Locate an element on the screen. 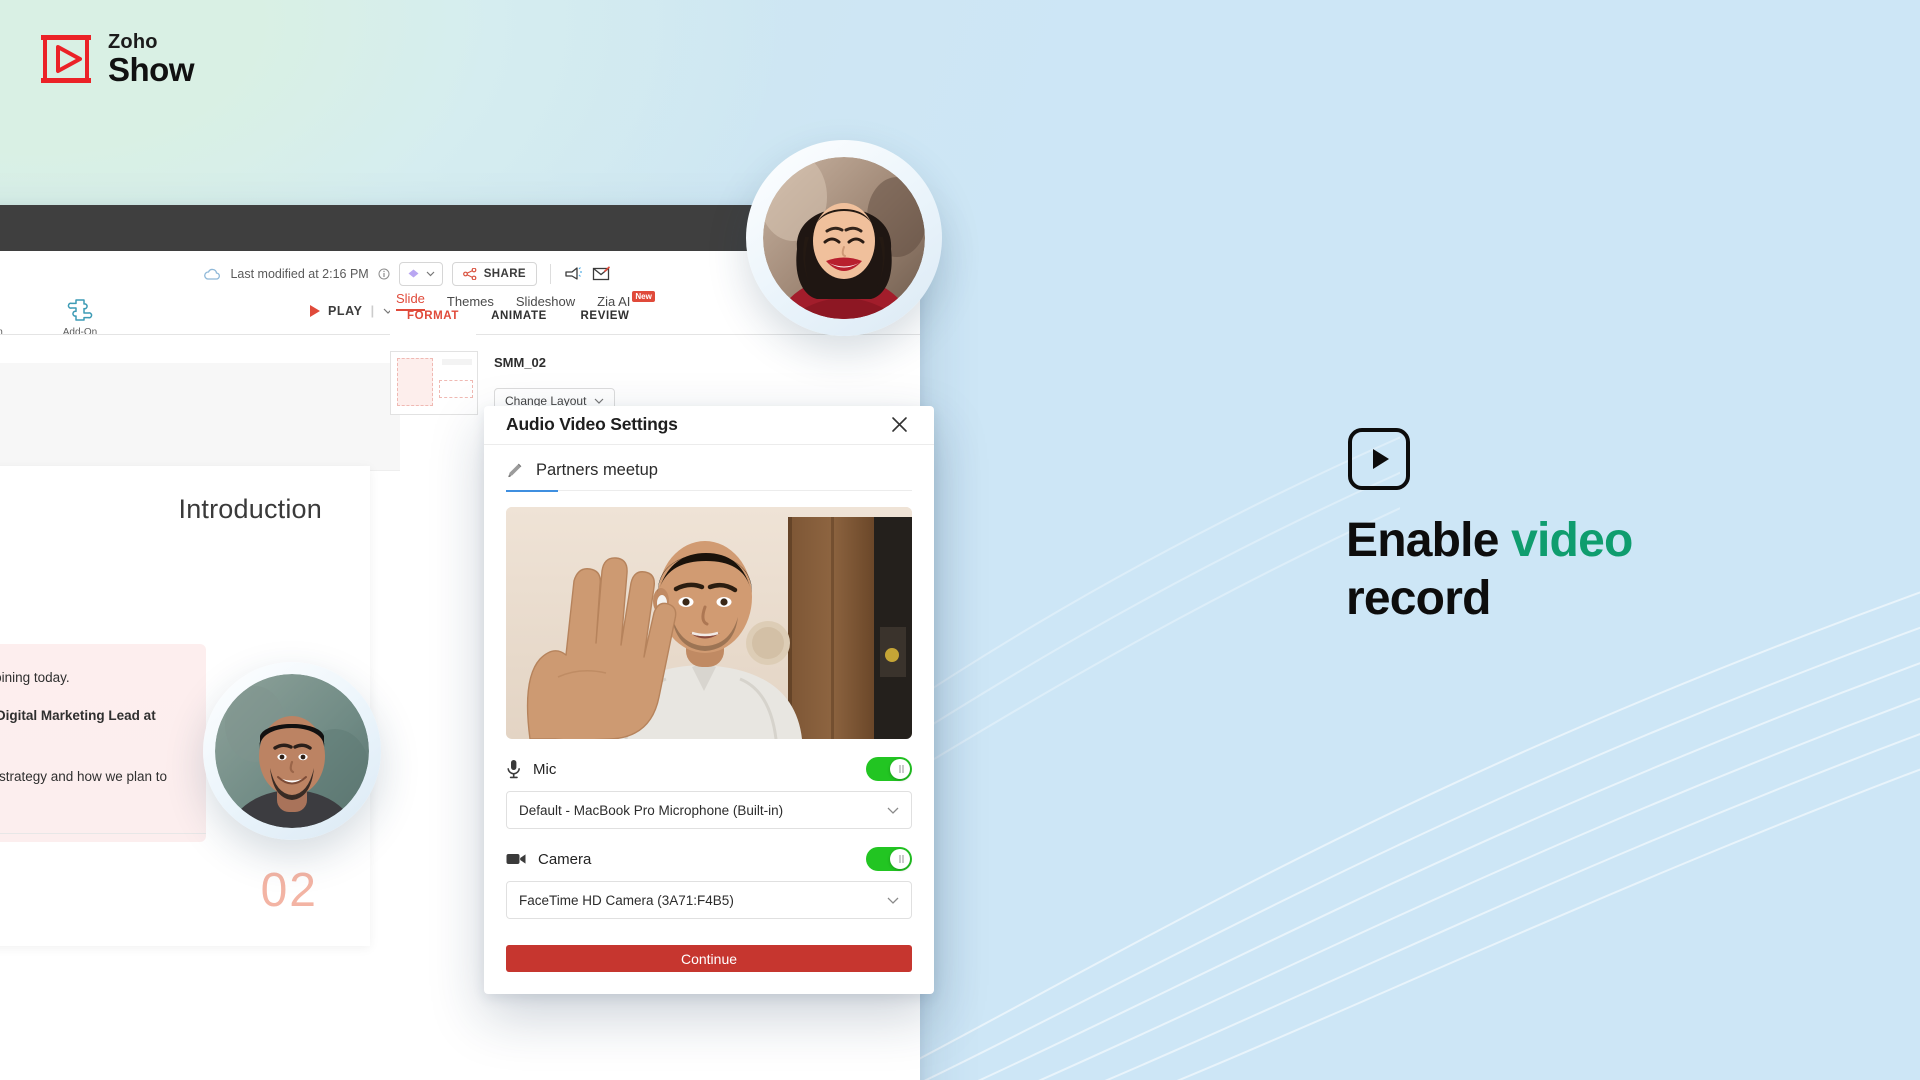  left-panel-background is located at coordinates (200, 417).